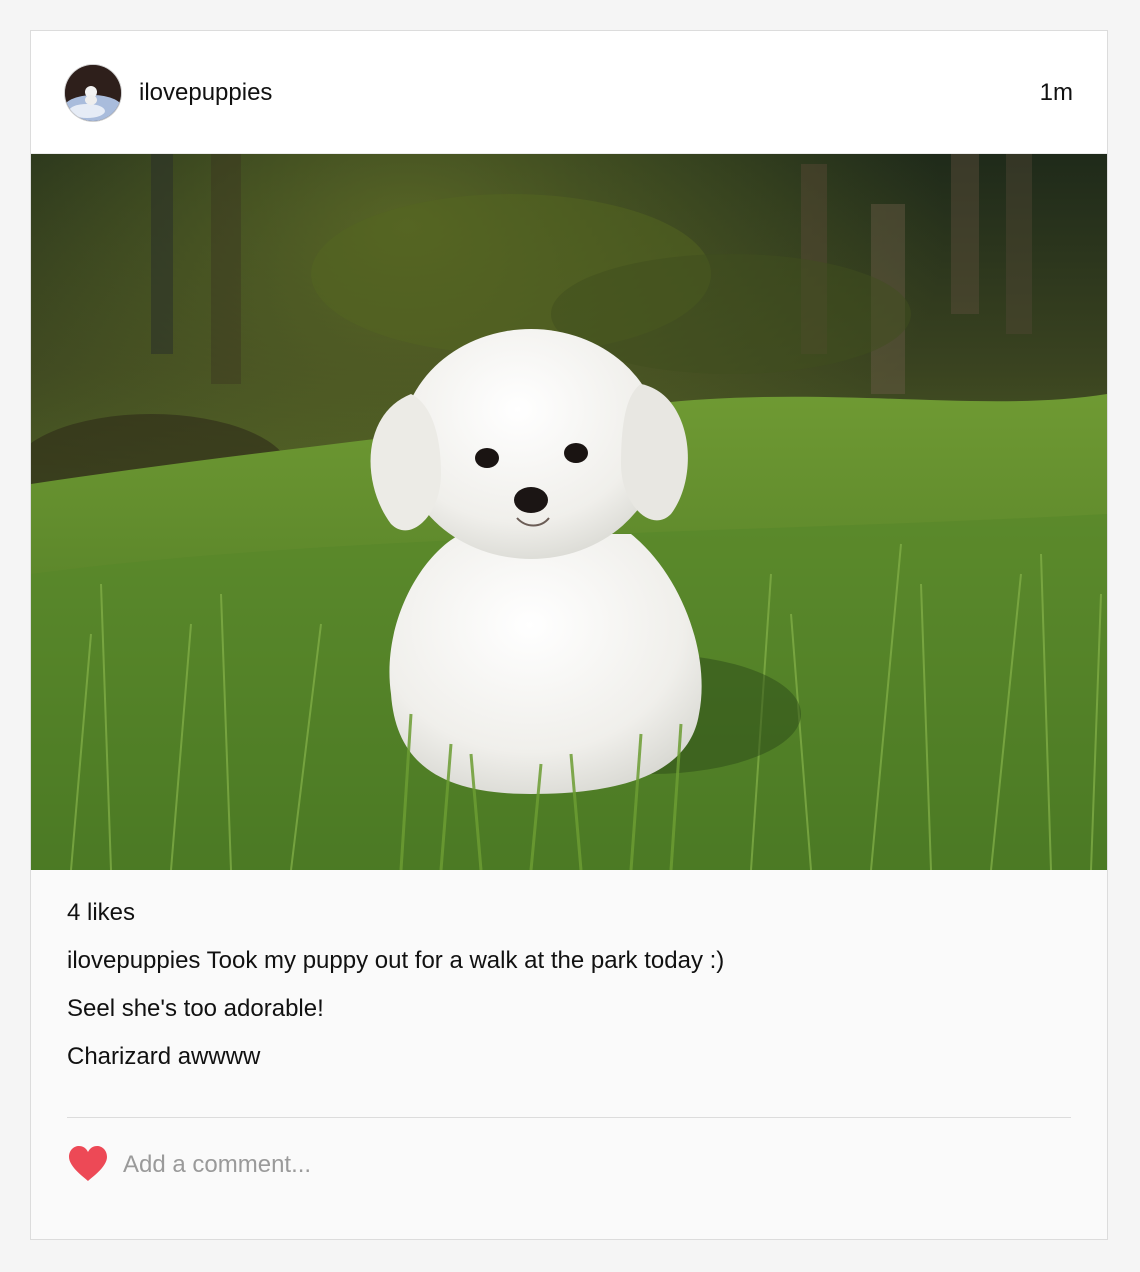  I want to click on caption-author: ilovepuppies, so click(133, 960).